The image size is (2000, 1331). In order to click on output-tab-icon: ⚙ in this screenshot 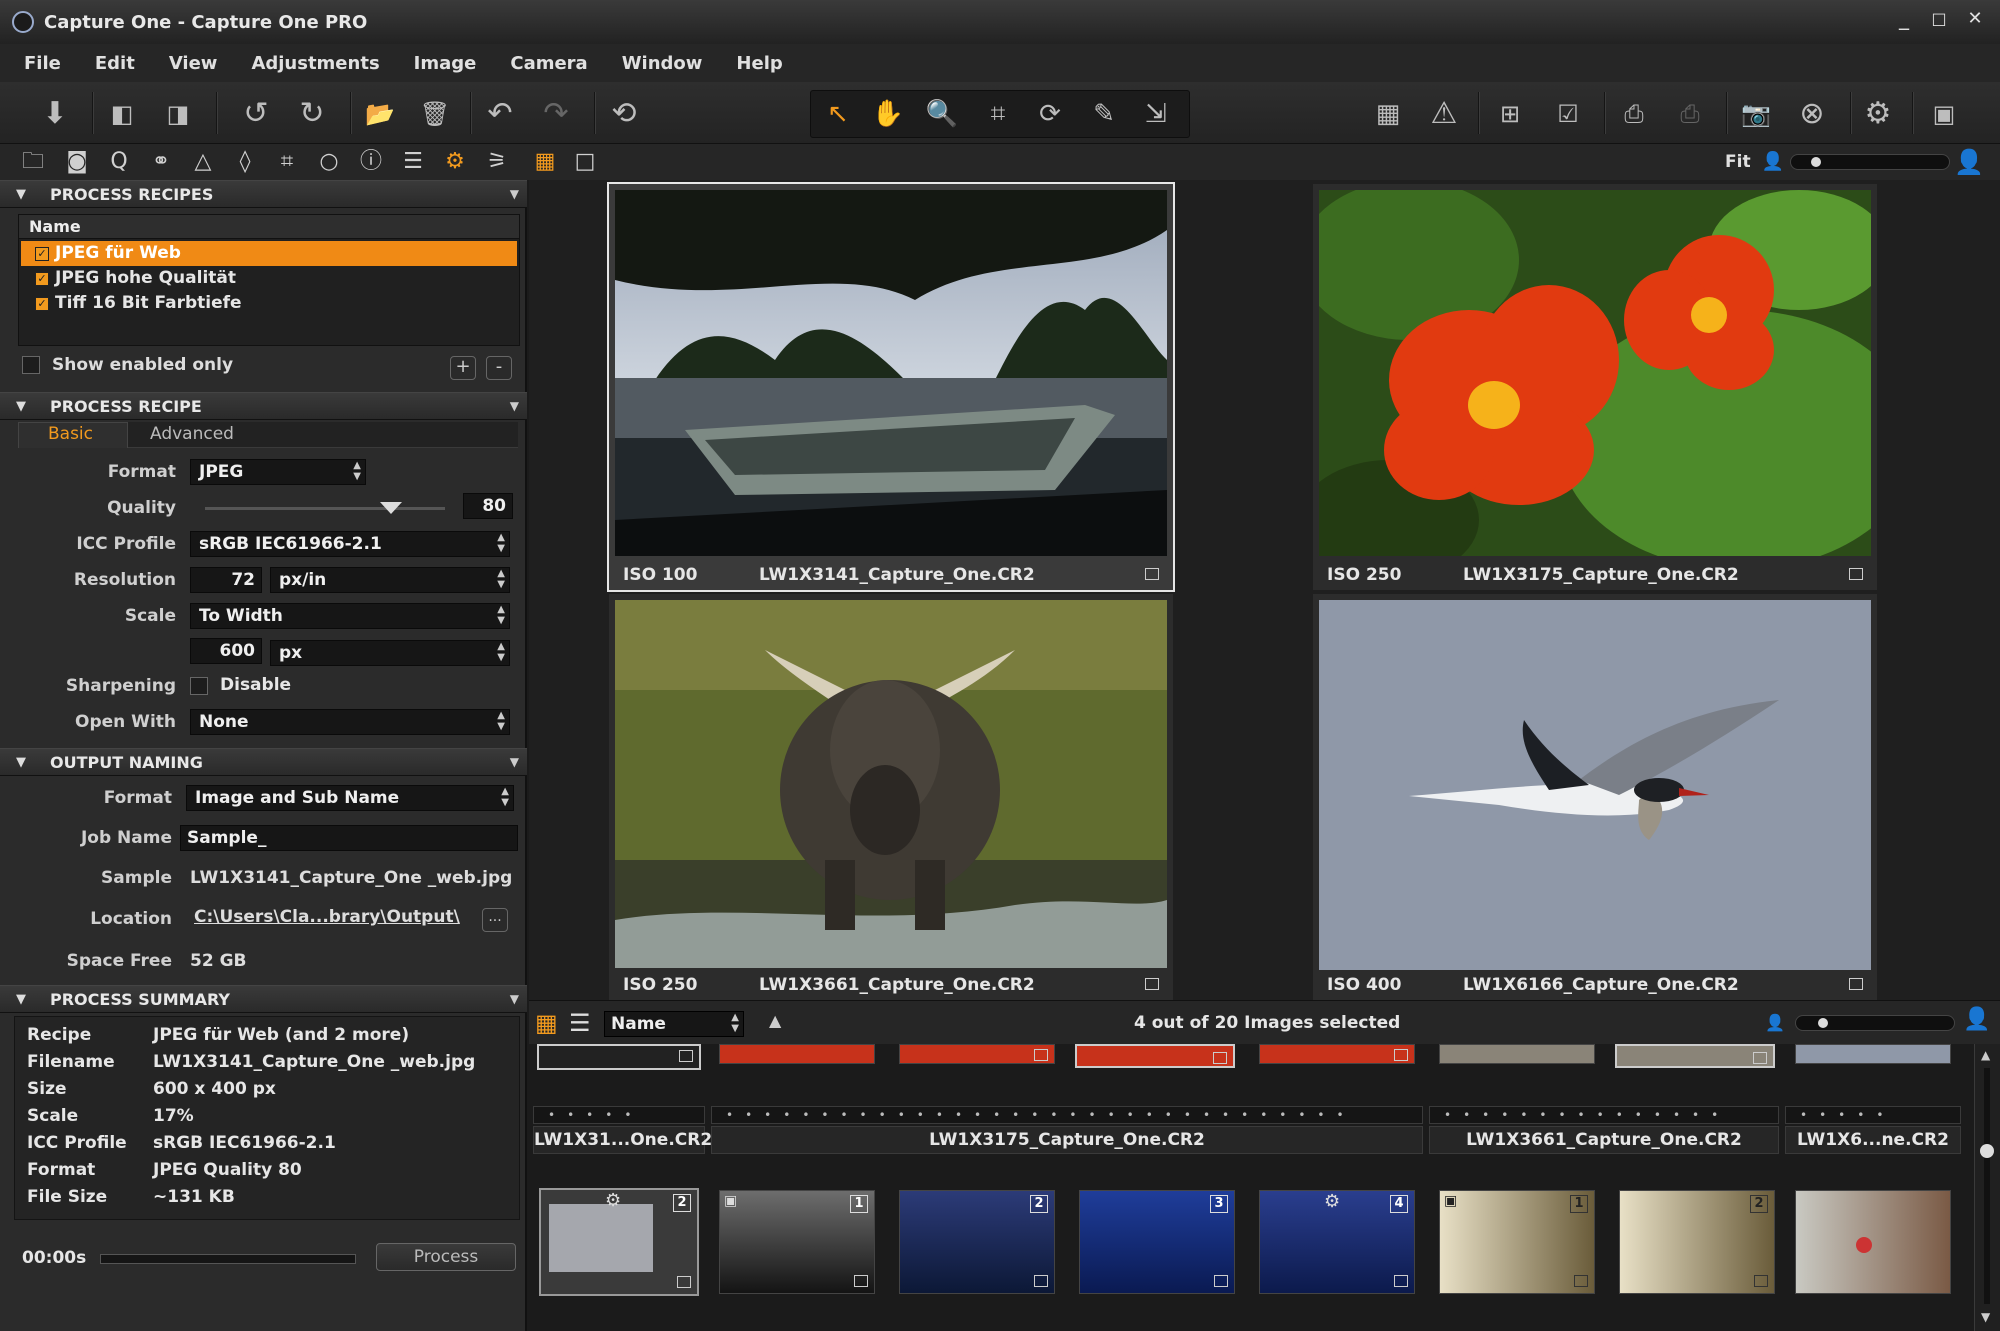, I will do `click(455, 162)`.